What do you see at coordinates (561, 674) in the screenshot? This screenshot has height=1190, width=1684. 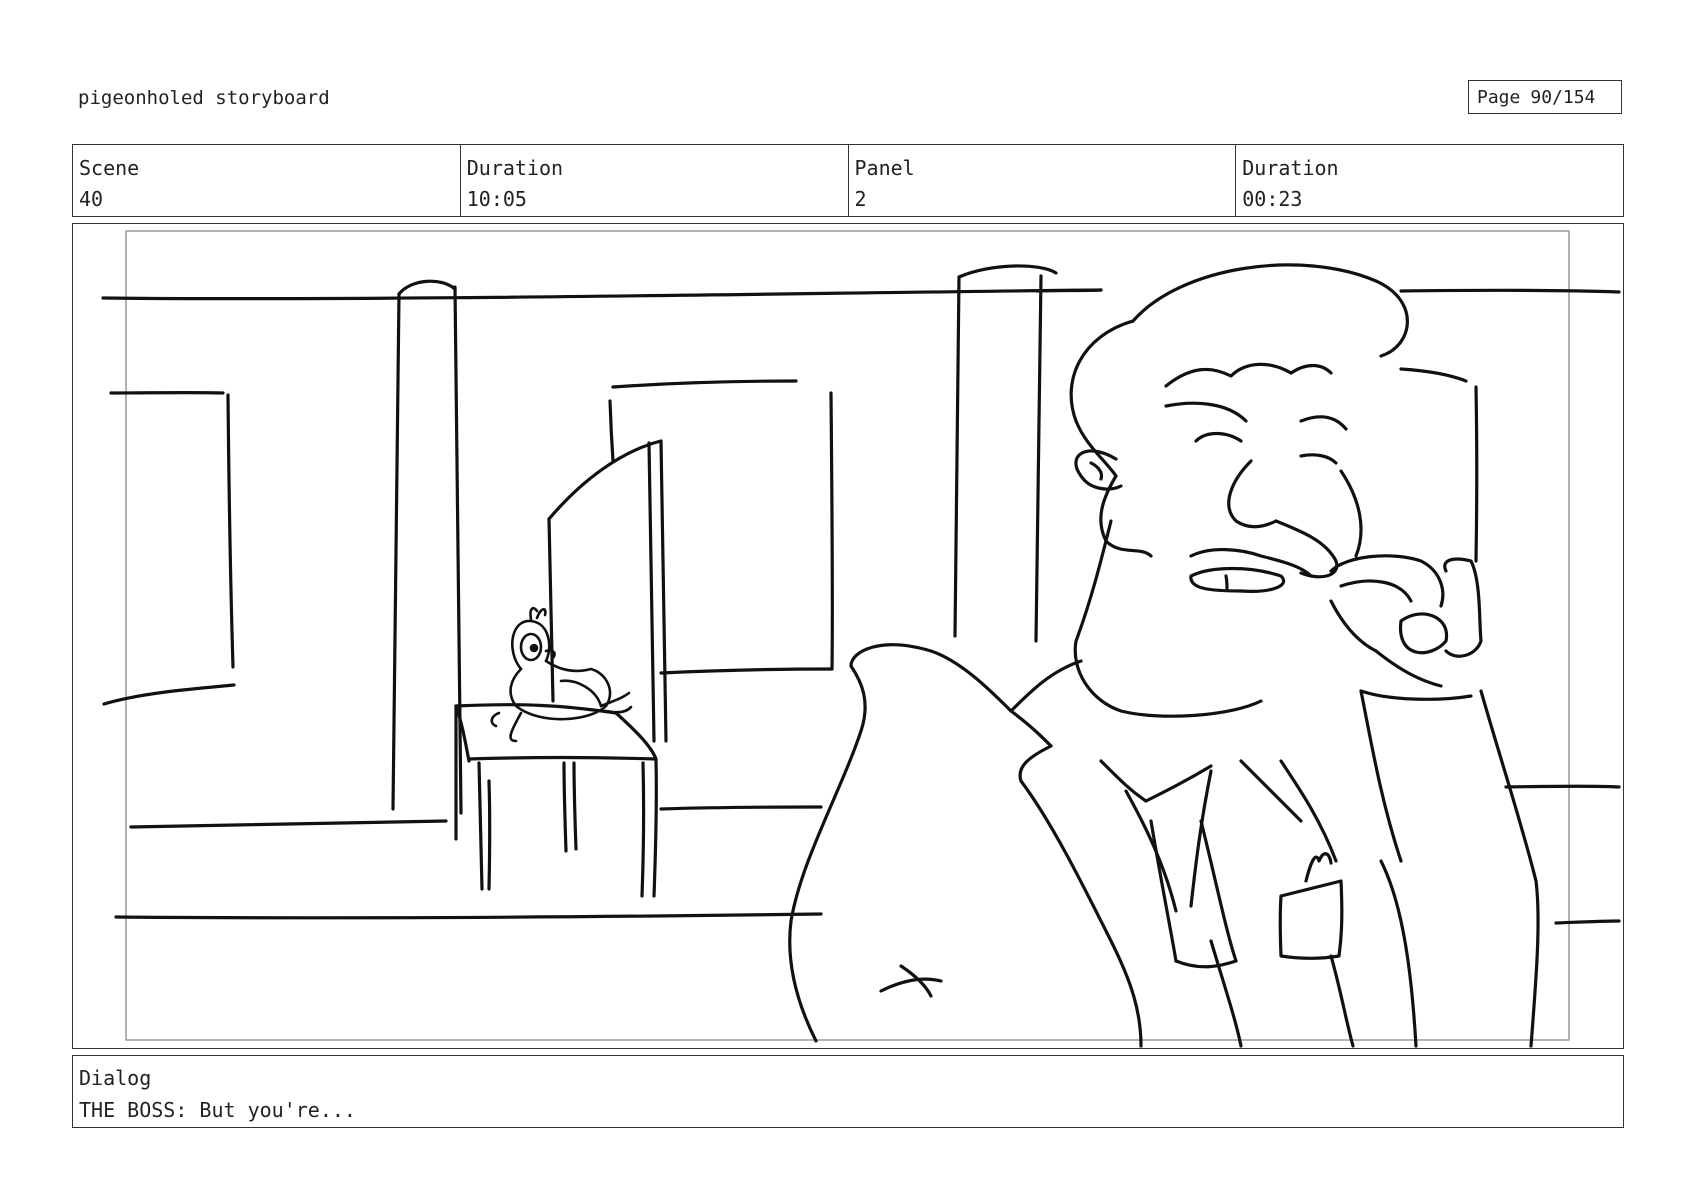 I see `pigeon-sketch` at bounding box center [561, 674].